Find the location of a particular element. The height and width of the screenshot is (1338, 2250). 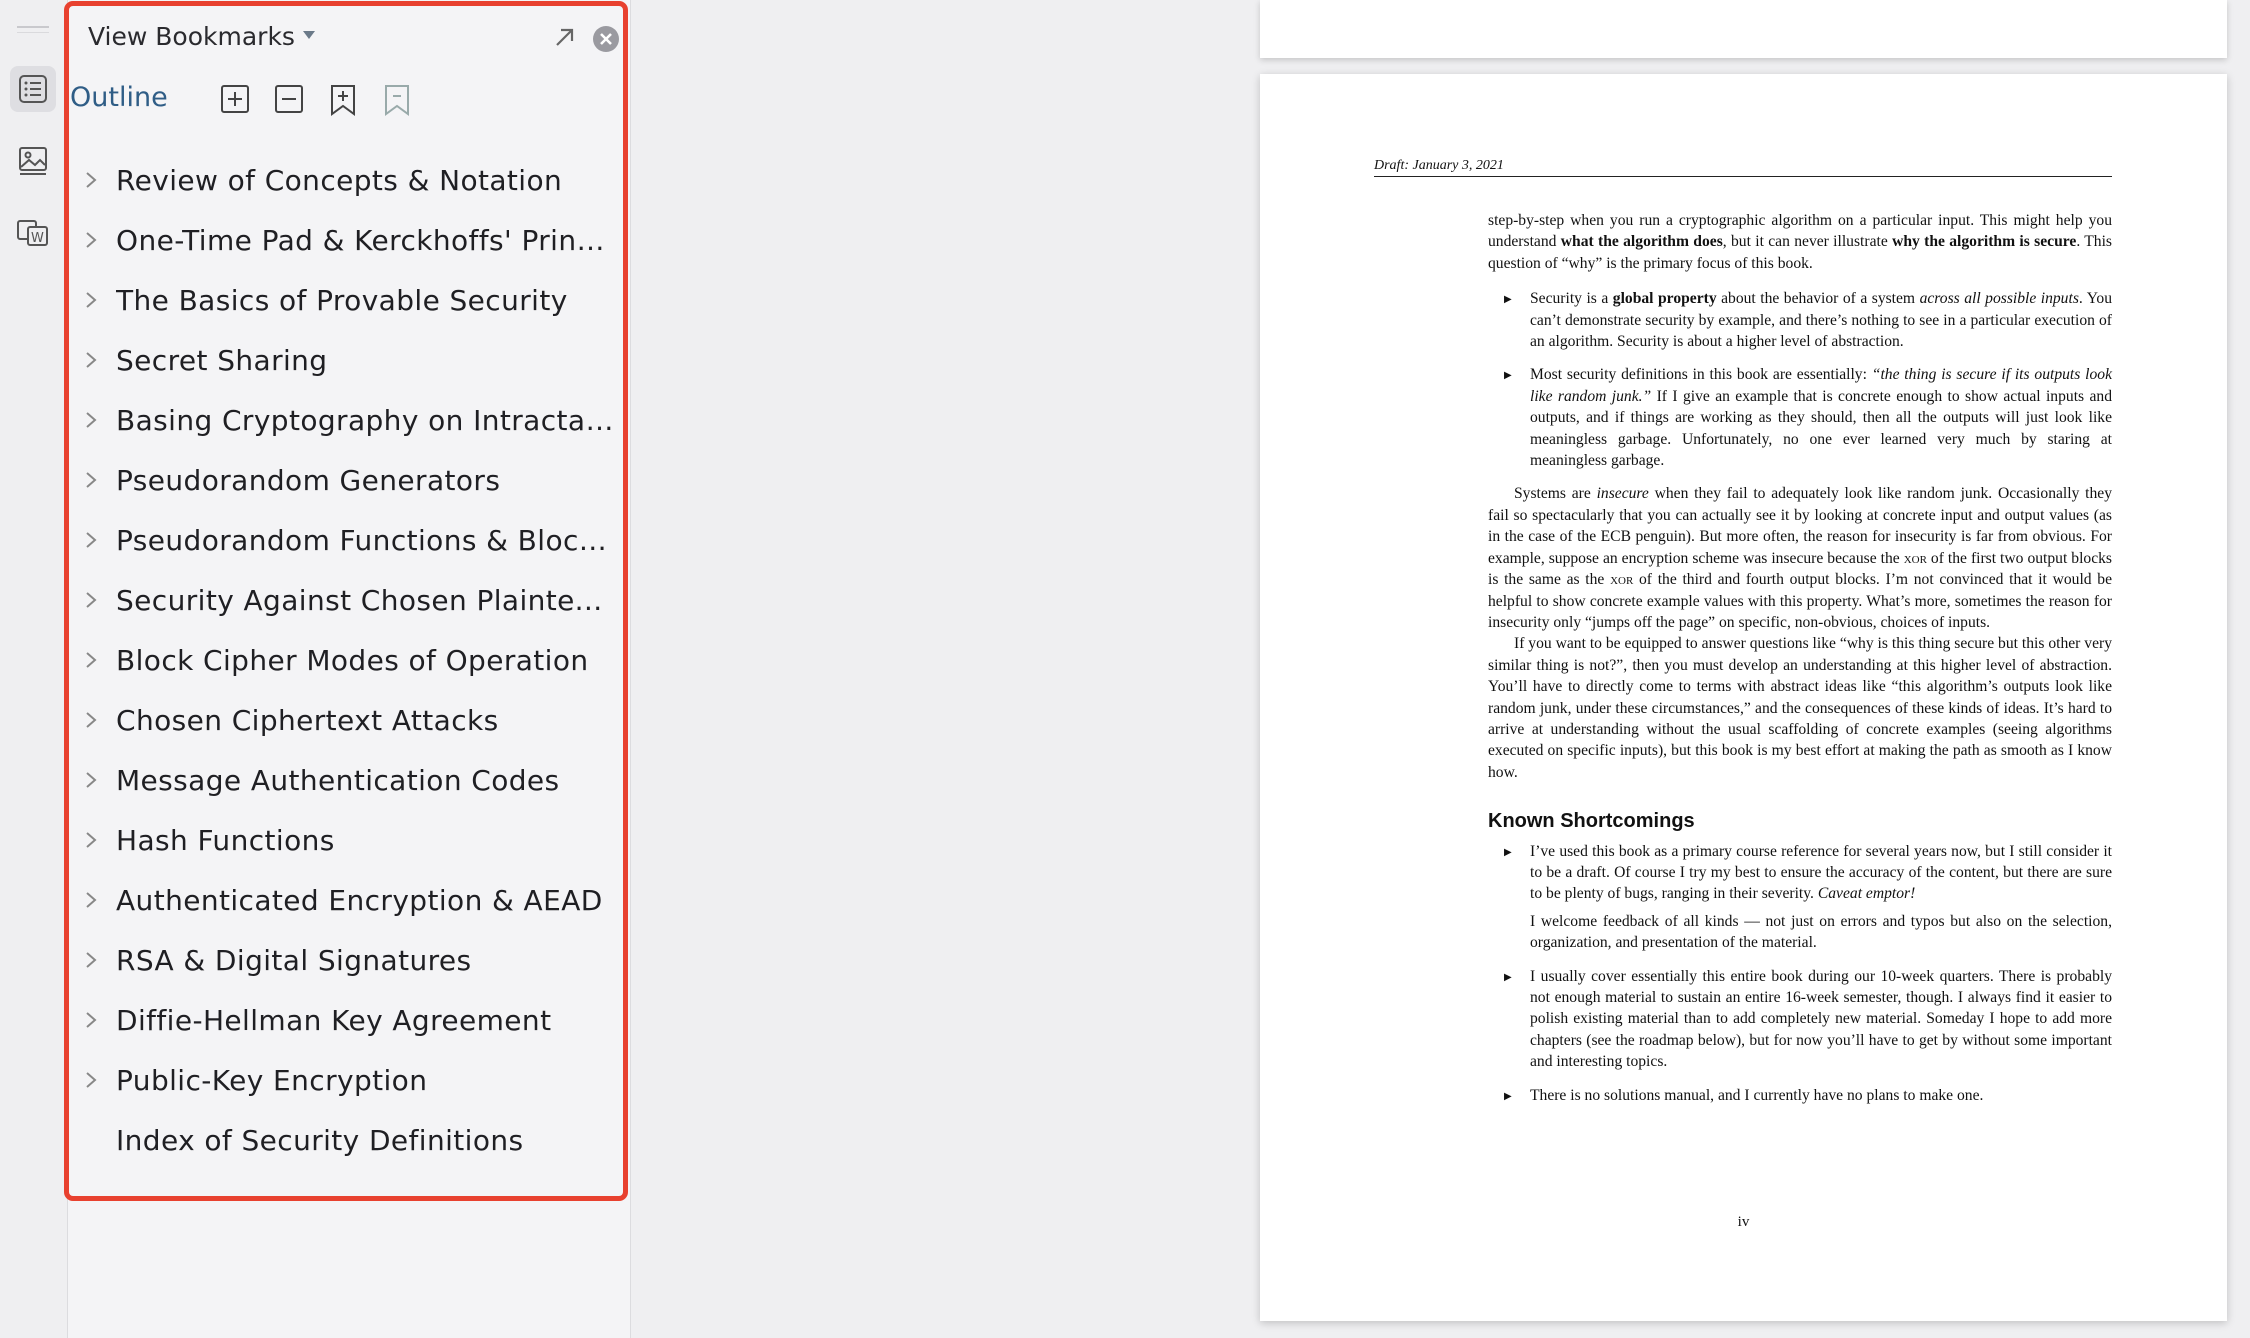

collapse-all-icon is located at coordinates (289, 99).